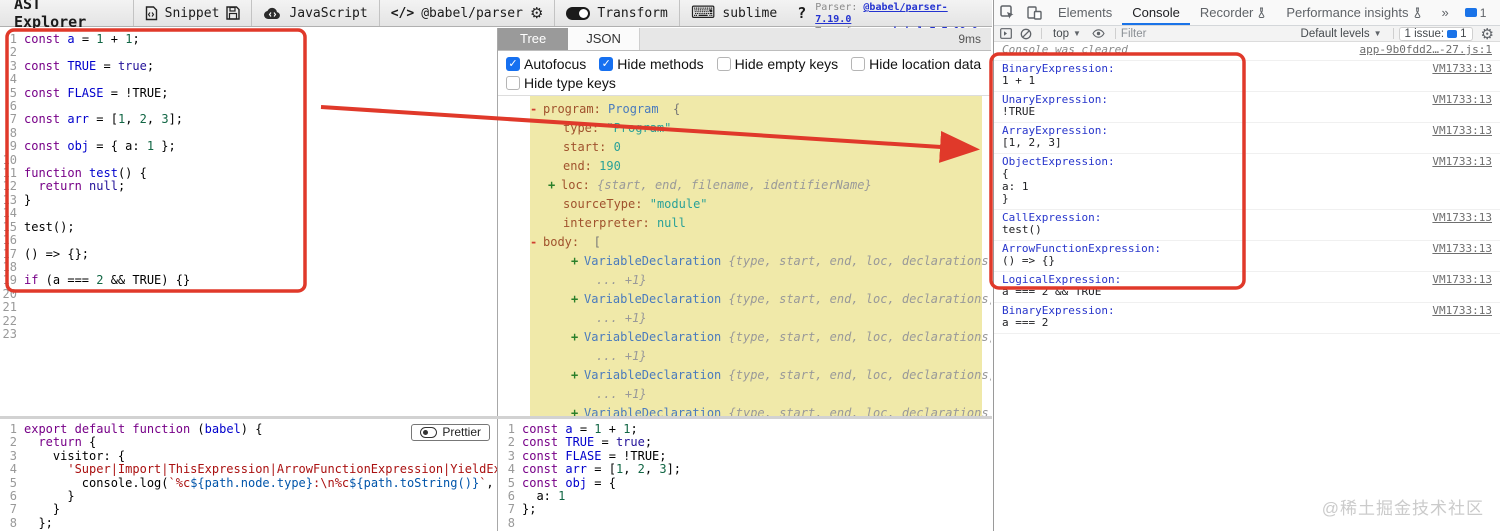 This screenshot has width=1500, height=531. What do you see at coordinates (192, 13) in the screenshot?
I see `snippet-button: Snippet` at bounding box center [192, 13].